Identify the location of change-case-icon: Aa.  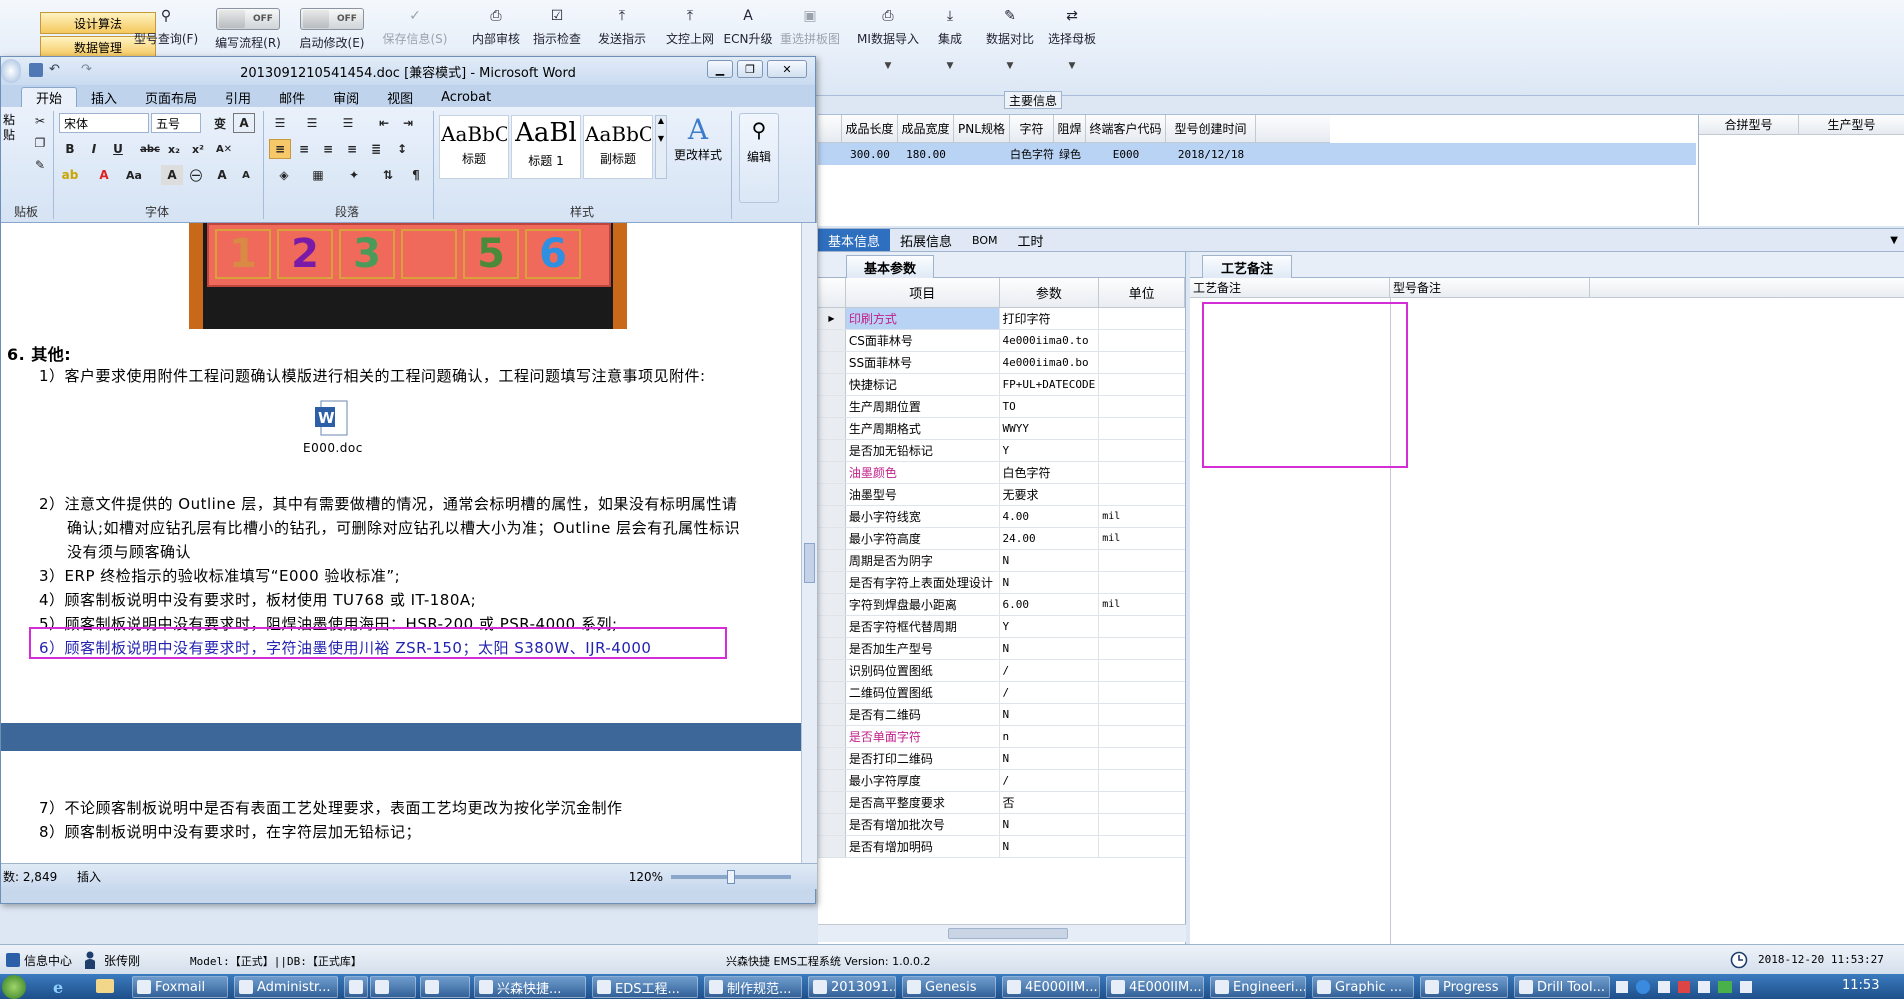
(134, 175).